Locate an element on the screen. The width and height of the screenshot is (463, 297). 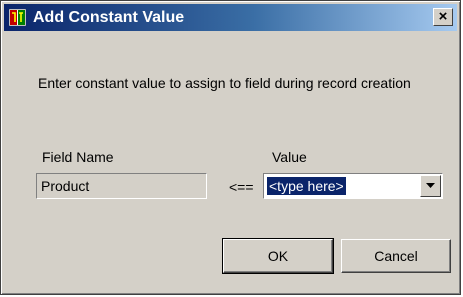
chevron-down-icon is located at coordinates (430, 185).